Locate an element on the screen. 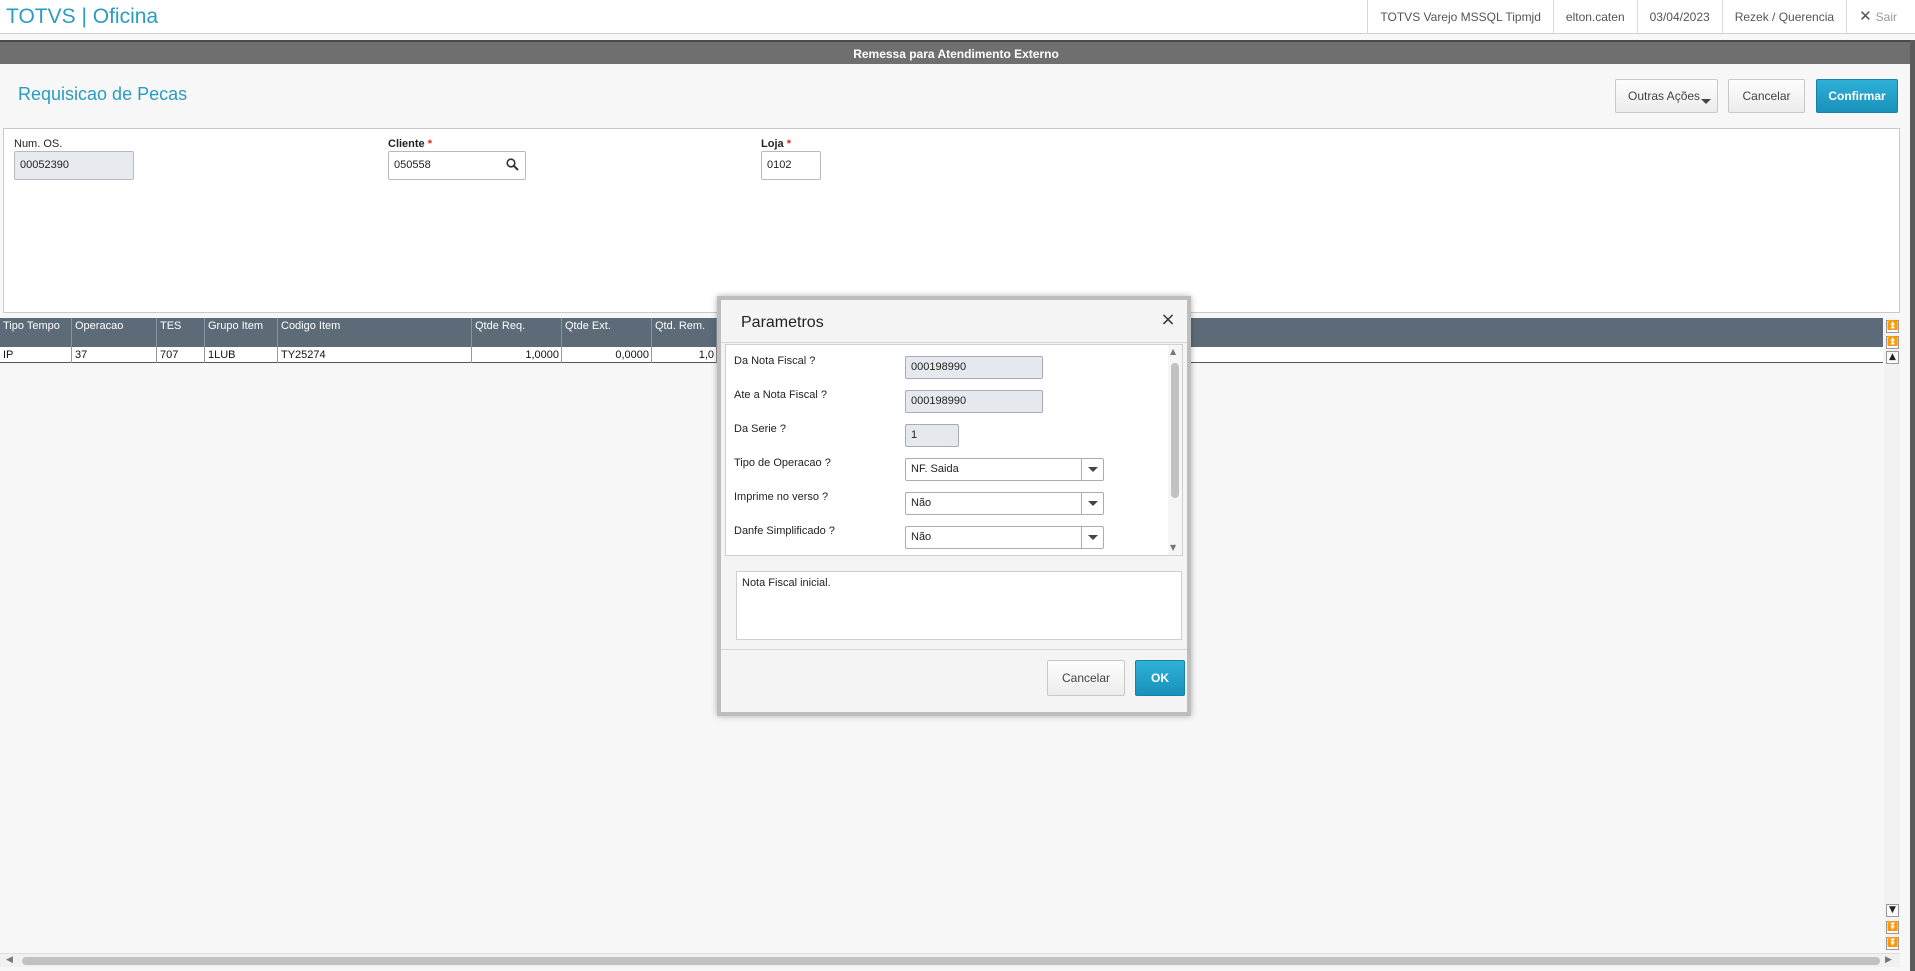 This screenshot has height=971, width=1915. cliente-value: 050558 is located at coordinates (412, 165).